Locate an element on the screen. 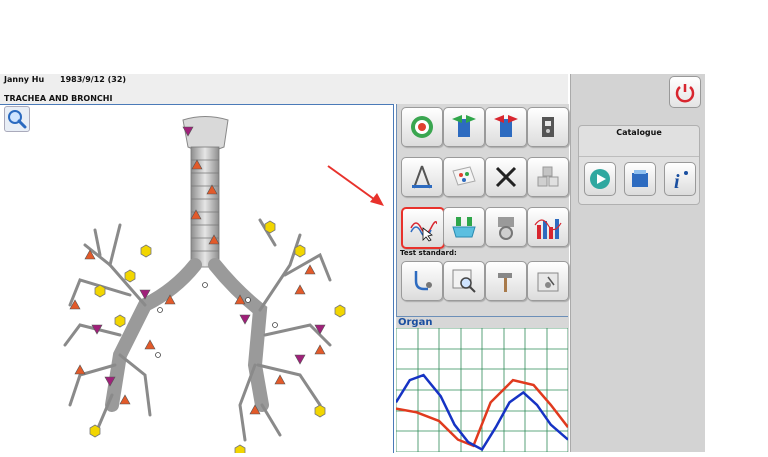  info-icon: i is located at coordinates (681, 181).